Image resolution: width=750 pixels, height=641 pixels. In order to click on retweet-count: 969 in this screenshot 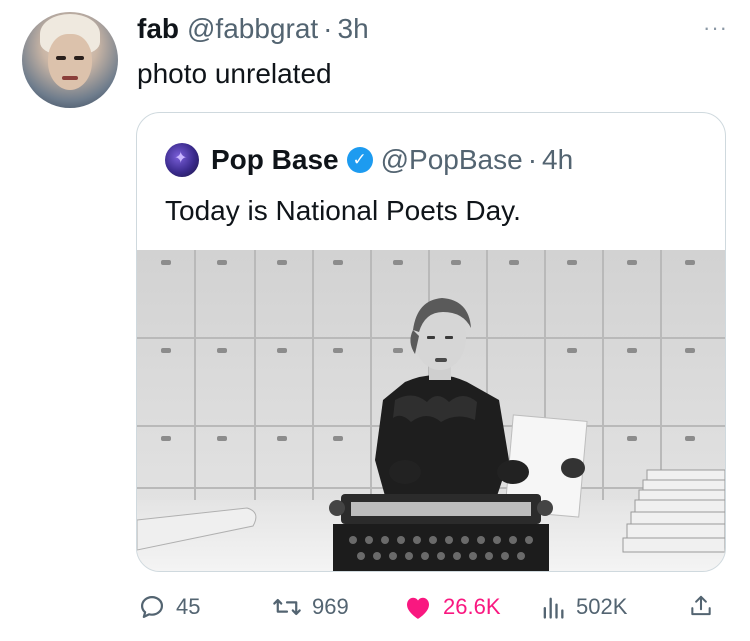, I will do `click(330, 606)`.